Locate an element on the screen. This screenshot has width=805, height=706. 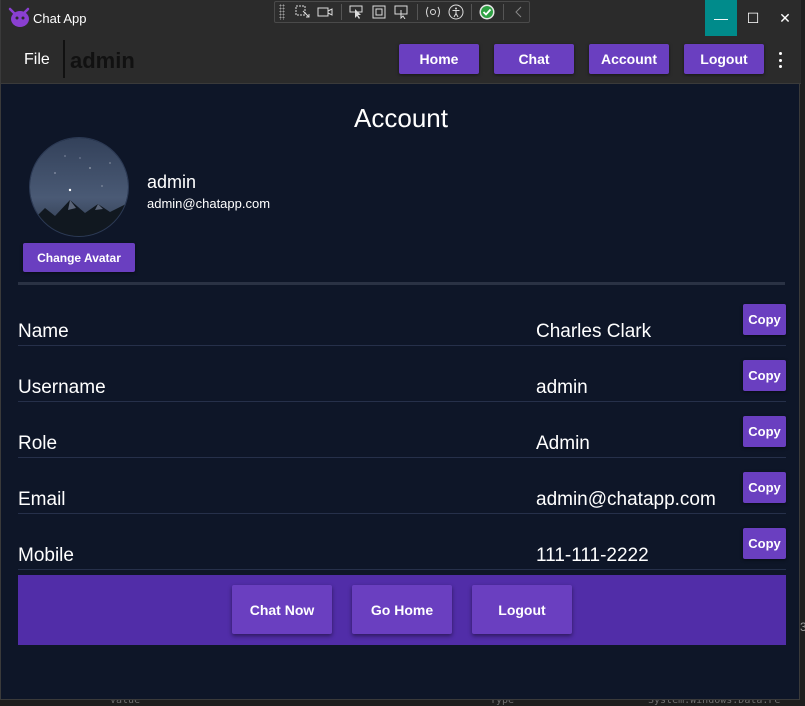
copy-name-button: Copy is located at coordinates (764, 319).